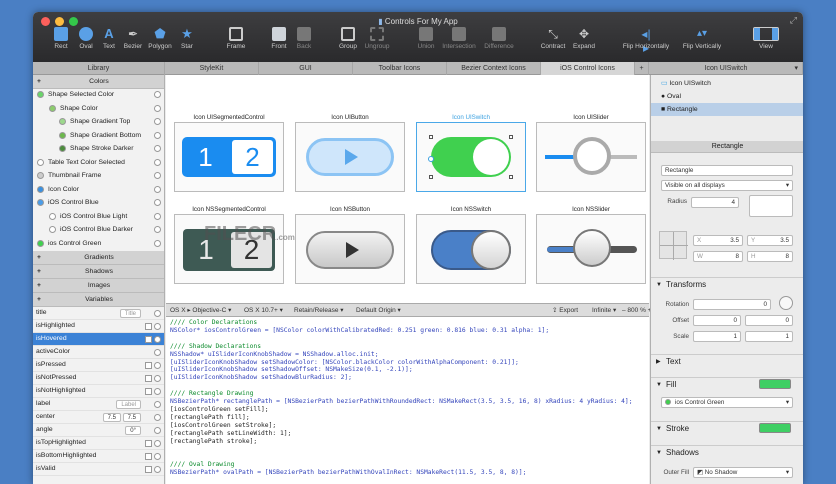 This screenshot has width=836, height=484. What do you see at coordinates (98, 272) in the screenshot?
I see `shadows-header: + Shadows` at bounding box center [98, 272].